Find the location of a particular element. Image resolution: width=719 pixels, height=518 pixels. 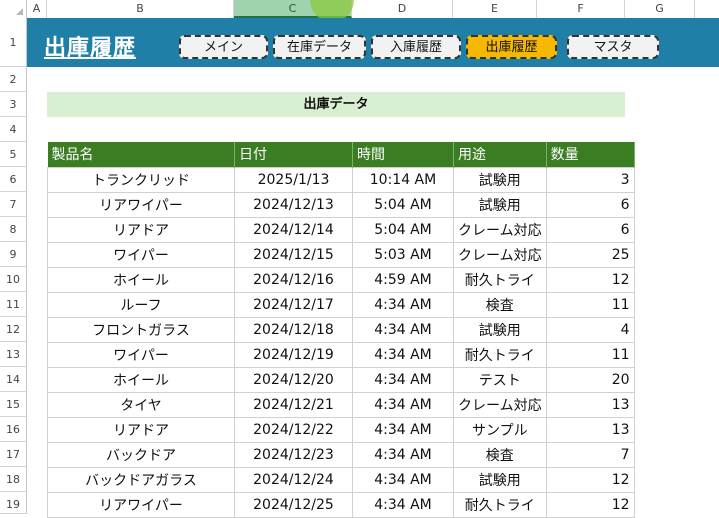

cell-date: 2025/1/13 is located at coordinates (293, 179).